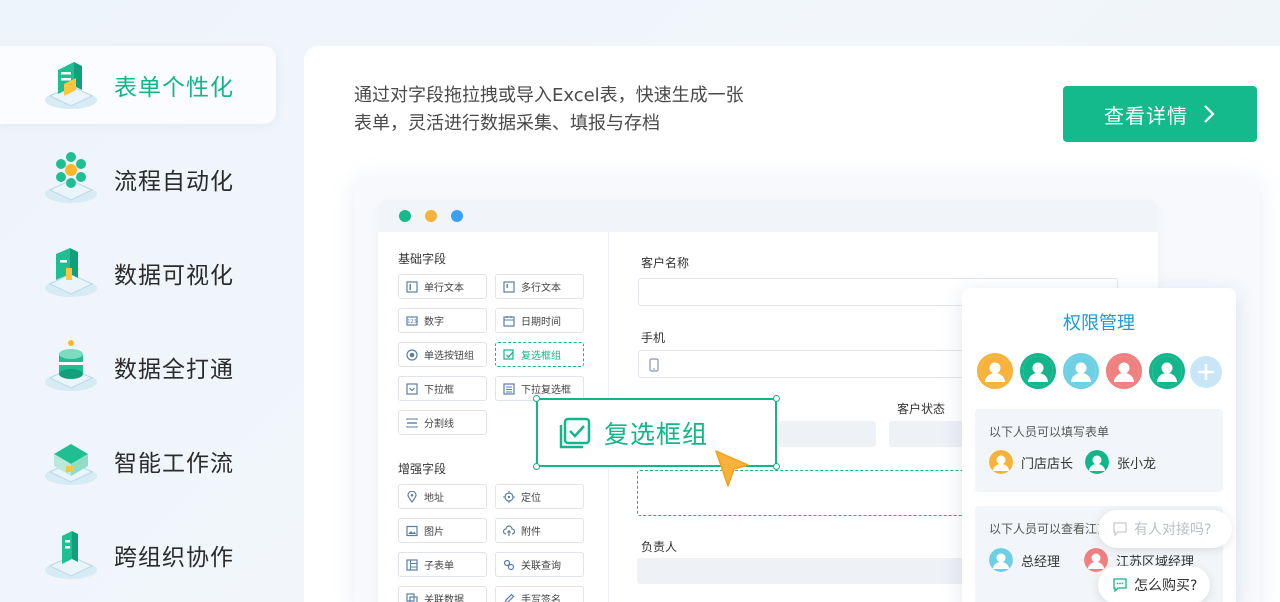 The height and width of the screenshot is (602, 1280). Describe the element at coordinates (434, 532) in the screenshot. I see `field-label: 图片` at that location.